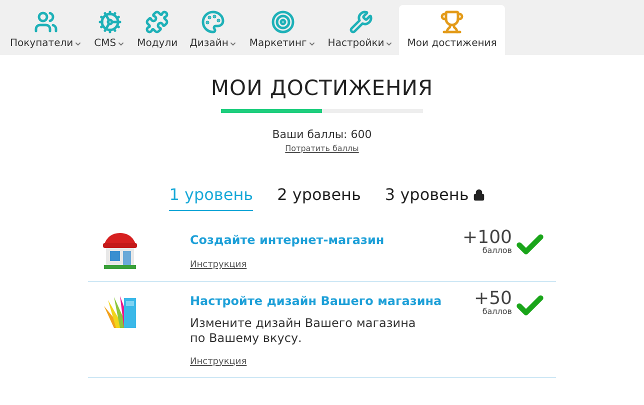 The height and width of the screenshot is (405, 644). What do you see at coordinates (493, 299) in the screenshot?
I see `points-value: +50` at bounding box center [493, 299].